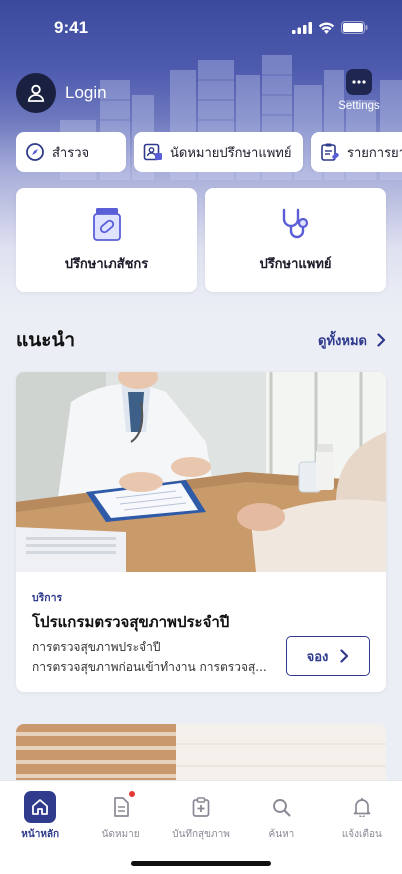  What do you see at coordinates (326, 28) in the screenshot?
I see `wifi-icon` at bounding box center [326, 28].